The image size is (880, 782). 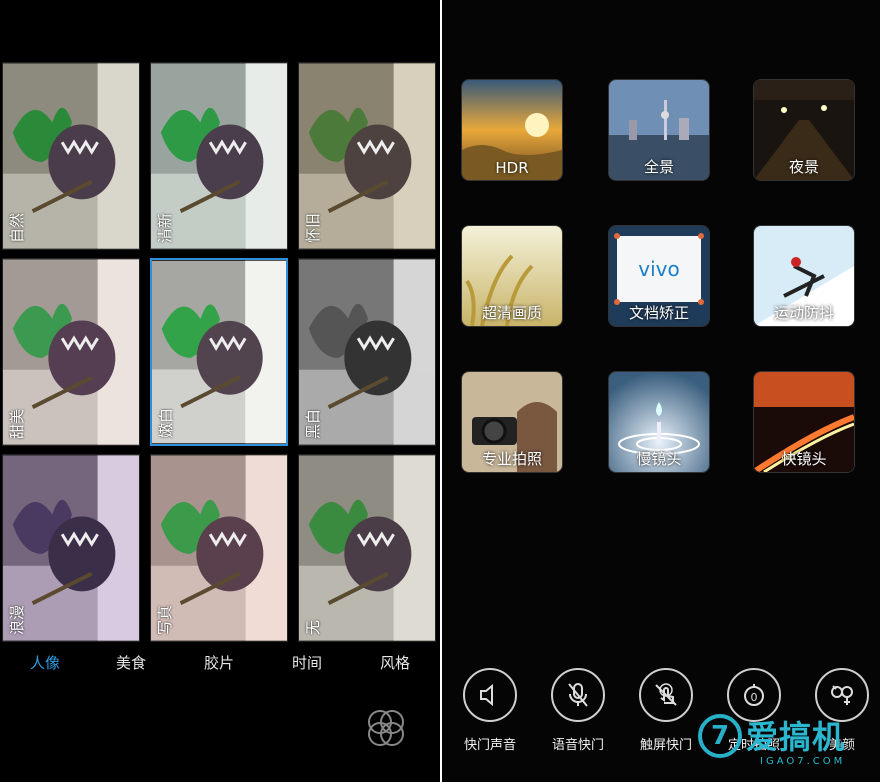 What do you see at coordinates (17, 423) in the screenshot?
I see `filter-label: 甜美` at bounding box center [17, 423].